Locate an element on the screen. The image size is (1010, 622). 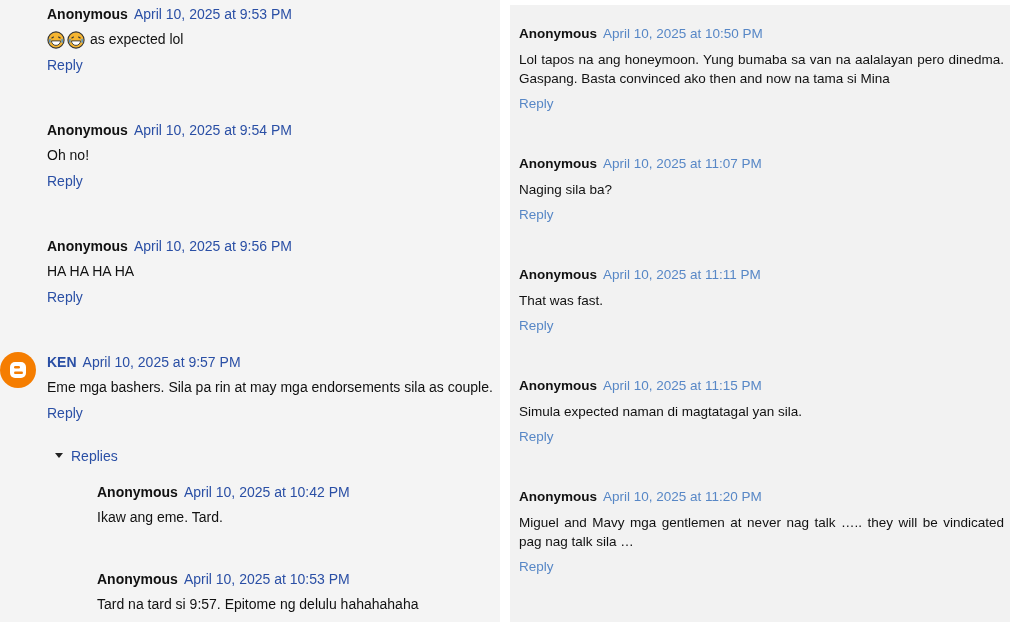
timestamp-link: April 10, 2025 at 9:54 PM is located at coordinates (212, 130).